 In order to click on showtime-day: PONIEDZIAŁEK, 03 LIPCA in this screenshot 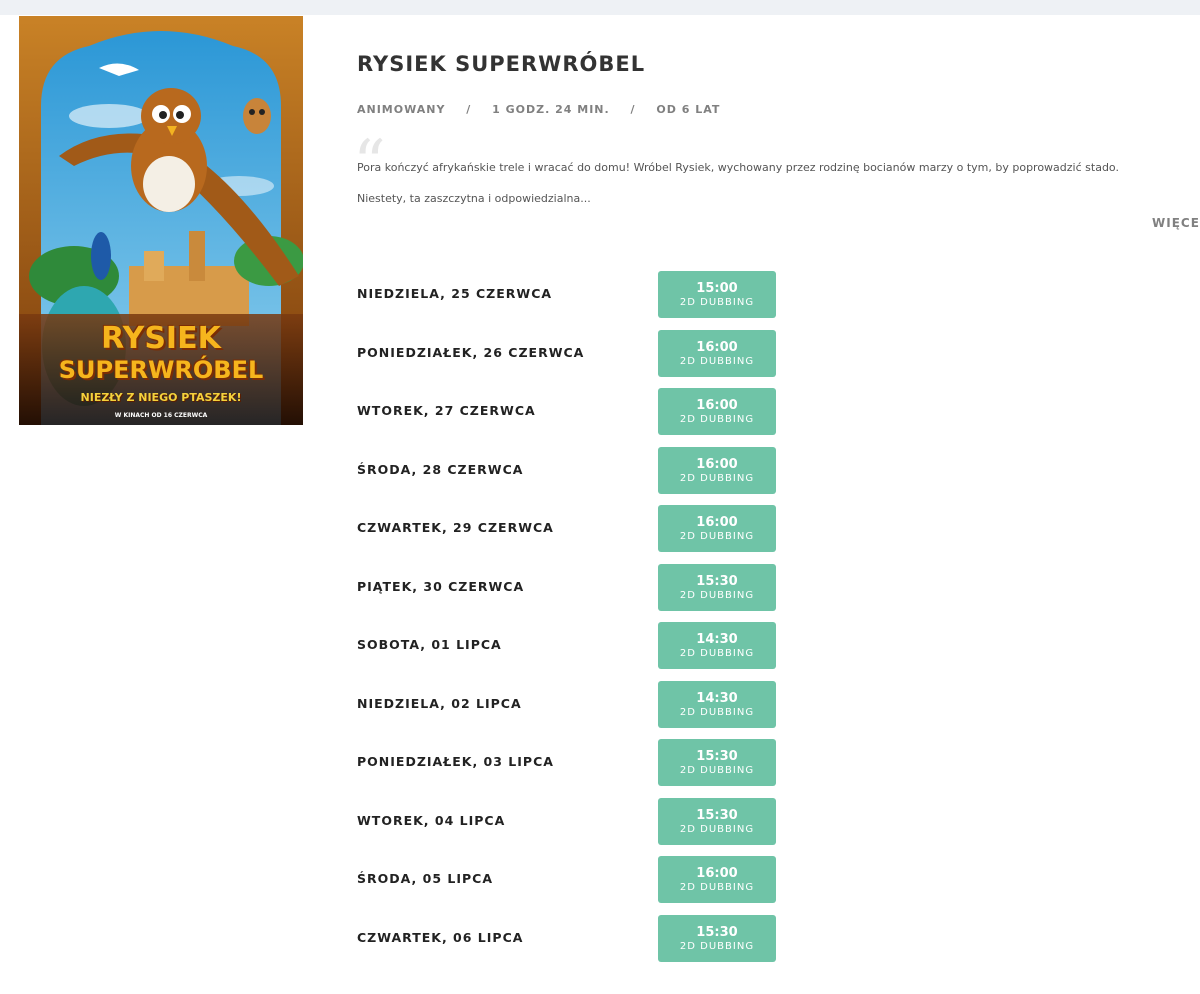, I will do `click(455, 761)`.